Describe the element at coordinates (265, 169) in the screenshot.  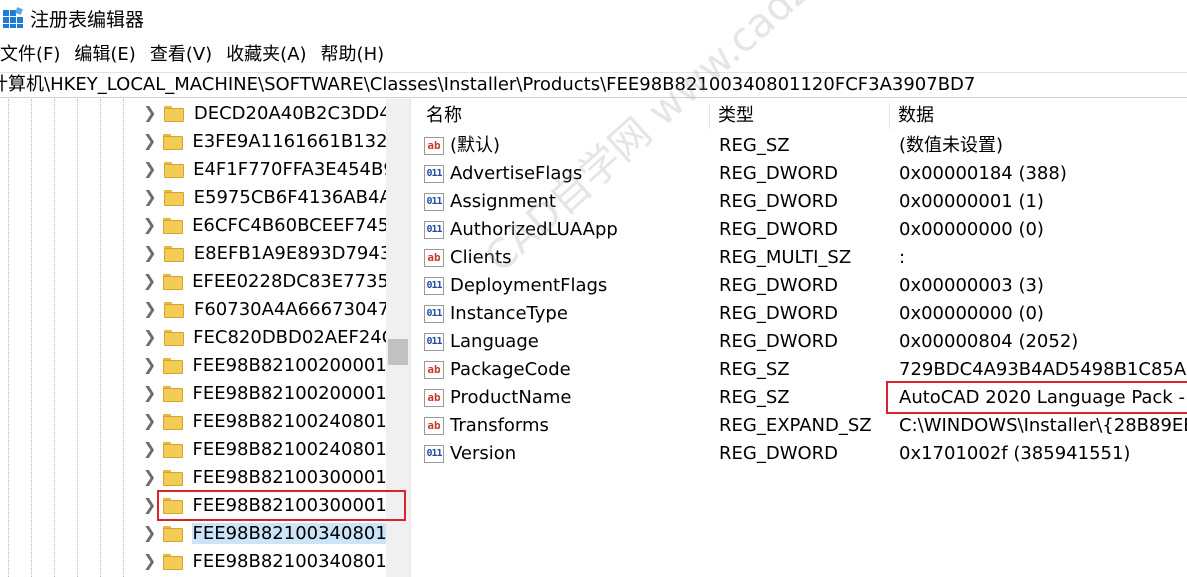
I see `tree-item: ❯ E4F1F770FFA3E454B9` at that location.